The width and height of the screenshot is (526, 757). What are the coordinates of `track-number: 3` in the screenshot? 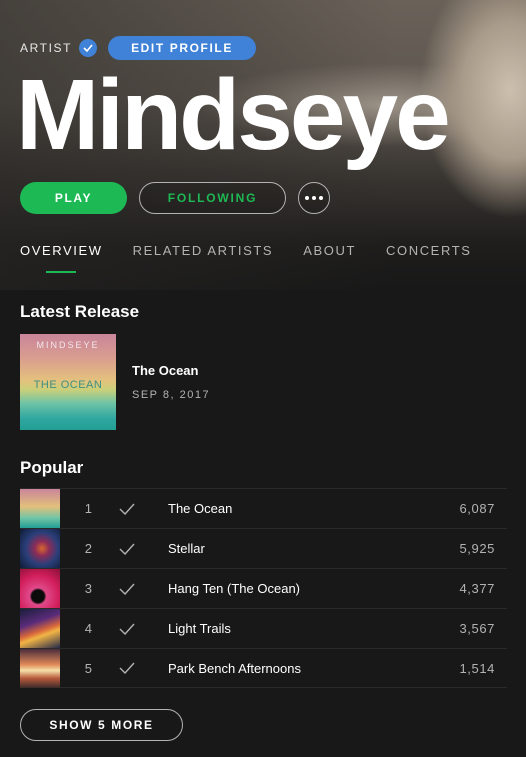 It's located at (88, 588).